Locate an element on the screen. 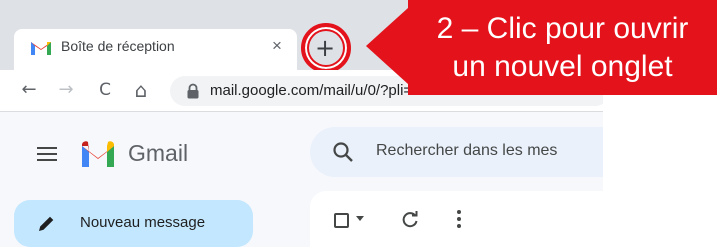 Image resolution: width=717 pixels, height=247 pixels. compose-button: Nouveau message is located at coordinates (133, 223).